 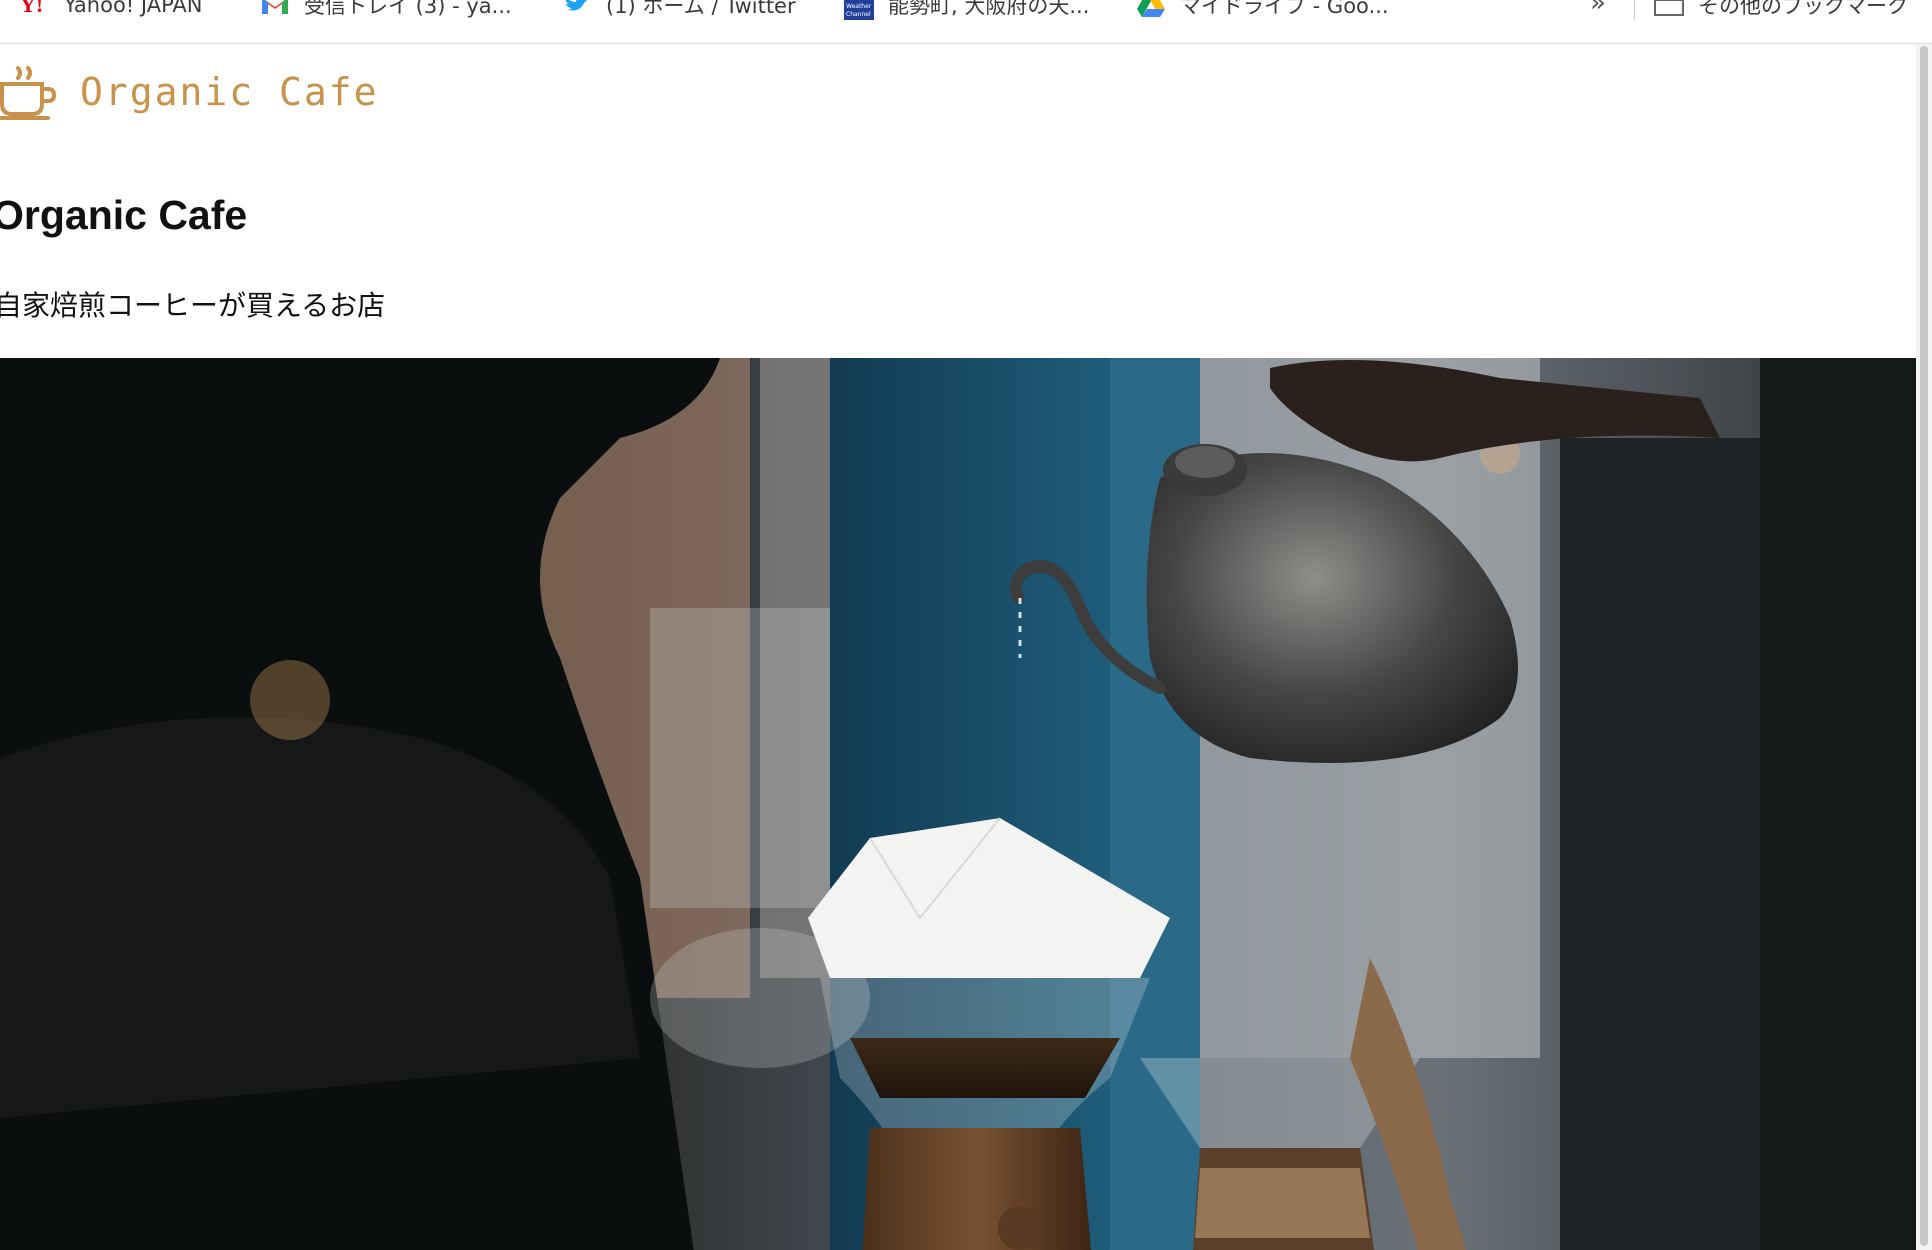 I want to click on bookmark-yahoo: Y! Yahoo! JAPAN, so click(x=111, y=10).